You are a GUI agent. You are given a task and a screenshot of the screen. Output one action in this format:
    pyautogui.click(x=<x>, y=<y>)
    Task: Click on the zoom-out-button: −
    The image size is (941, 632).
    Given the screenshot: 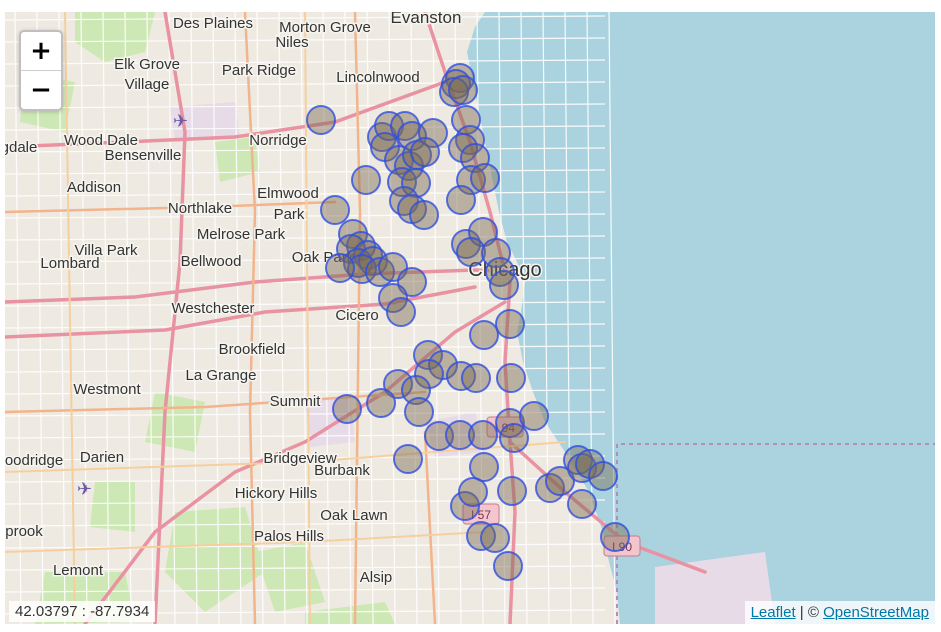 What is the action you would take?
    pyautogui.click(x=41, y=89)
    